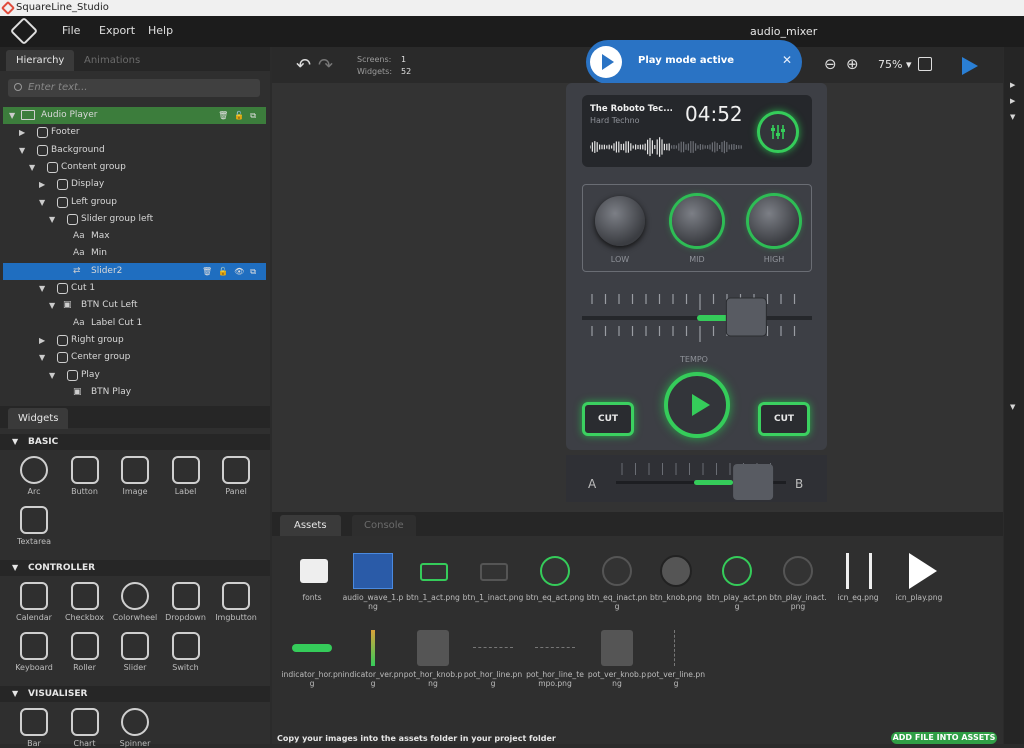 The width and height of the screenshot is (1024, 748). I want to click on undo-icon: ↶, so click(303, 65).